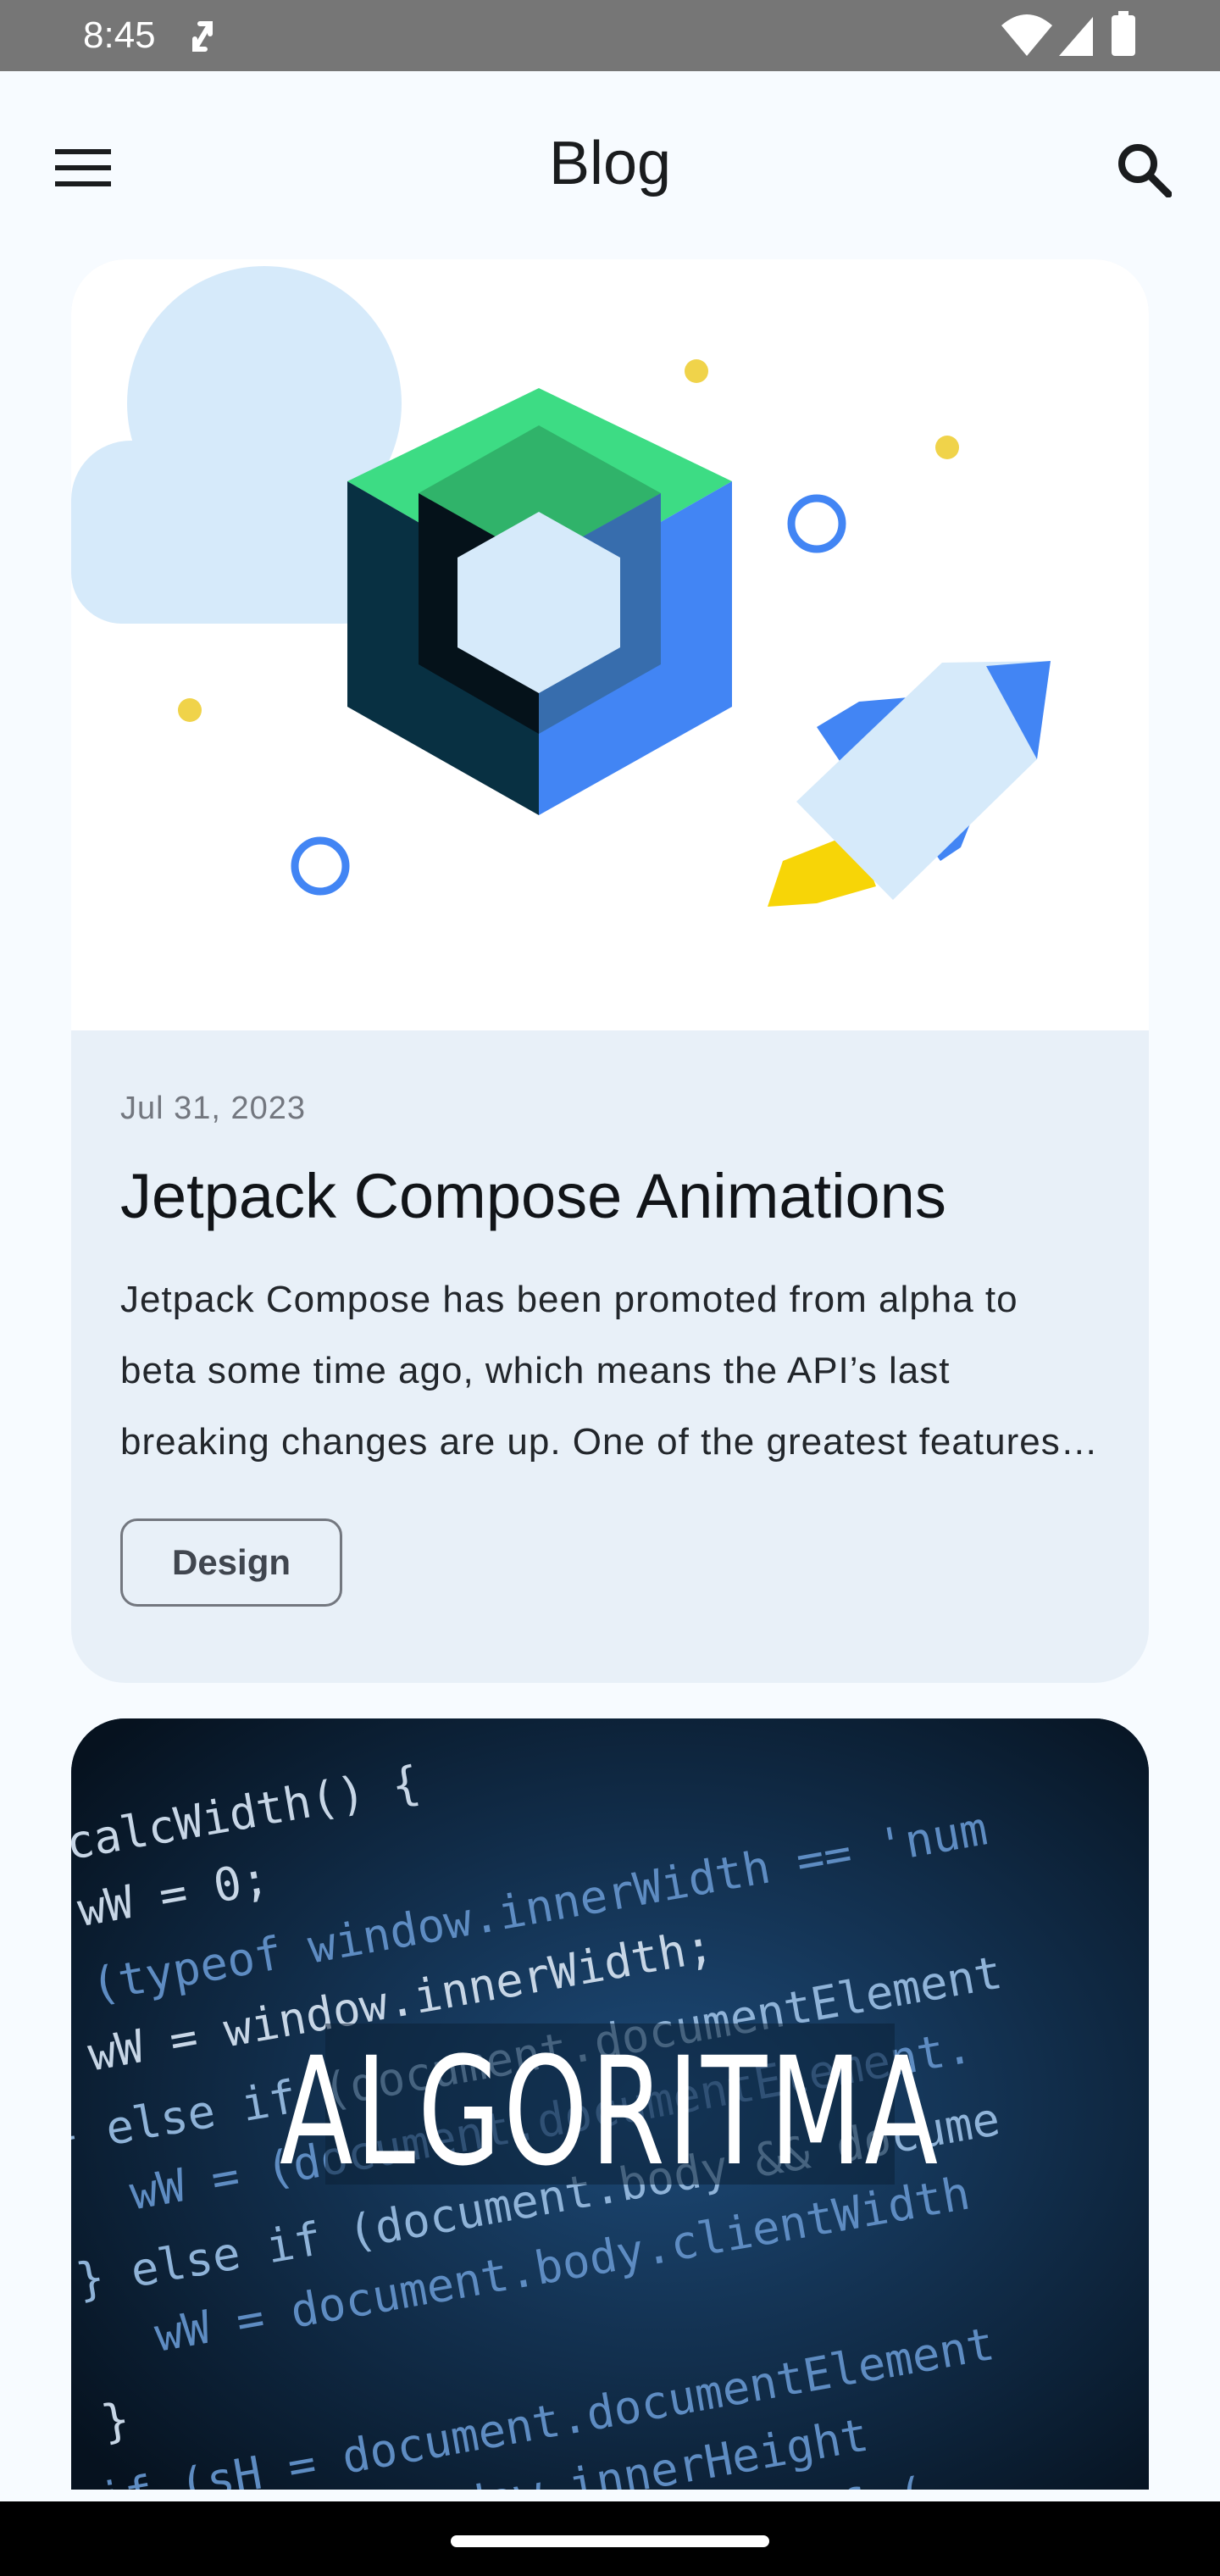 This screenshot has width=1220, height=2576. I want to click on wifi-icon, so click(1026, 35).